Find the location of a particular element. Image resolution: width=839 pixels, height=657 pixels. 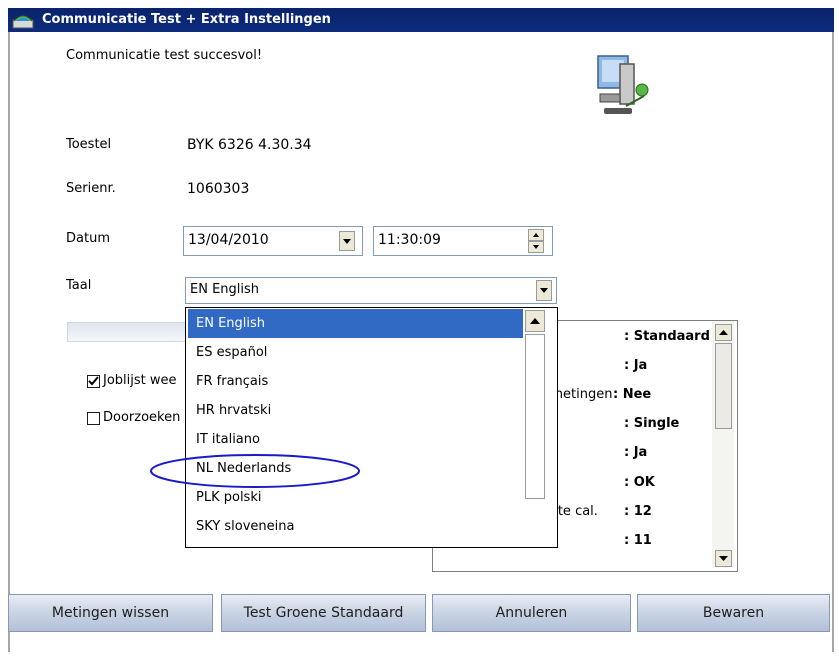

search-checkbox-label: Doorzoeken is located at coordinates (142, 417).